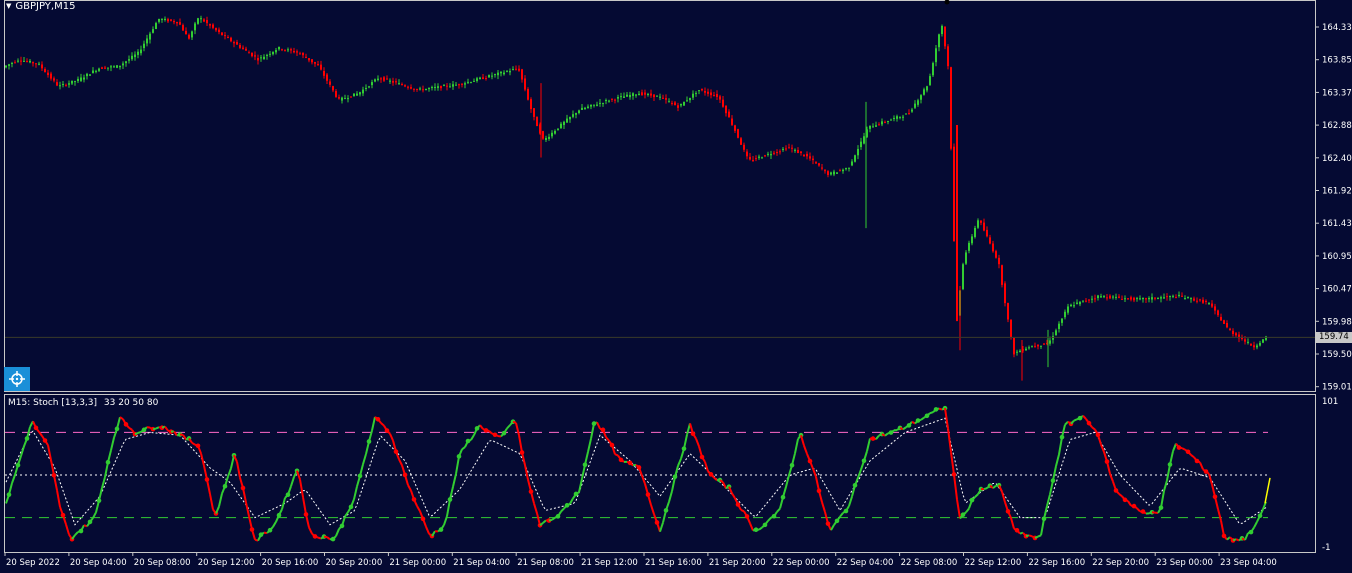  What do you see at coordinates (1326, 548) in the screenshot?
I see `ind-tick-label: -1` at bounding box center [1326, 548].